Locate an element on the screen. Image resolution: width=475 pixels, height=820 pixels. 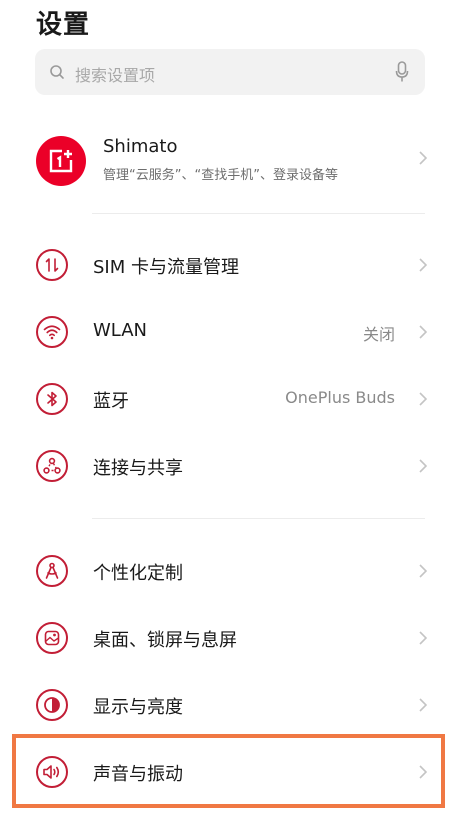
bluetooth-icon is located at coordinates (52, 399).